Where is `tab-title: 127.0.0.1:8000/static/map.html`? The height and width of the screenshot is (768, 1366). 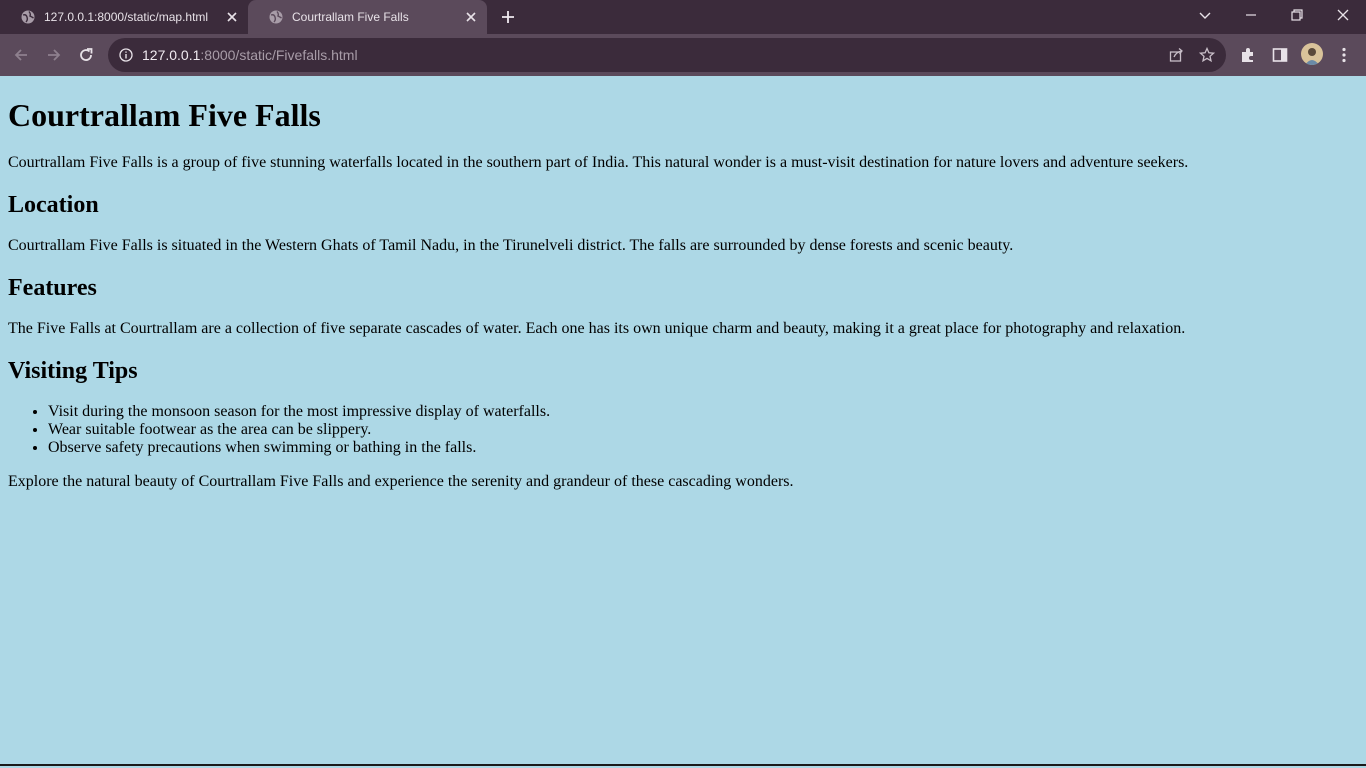 tab-title: 127.0.0.1:8000/static/map.html is located at coordinates (126, 17).